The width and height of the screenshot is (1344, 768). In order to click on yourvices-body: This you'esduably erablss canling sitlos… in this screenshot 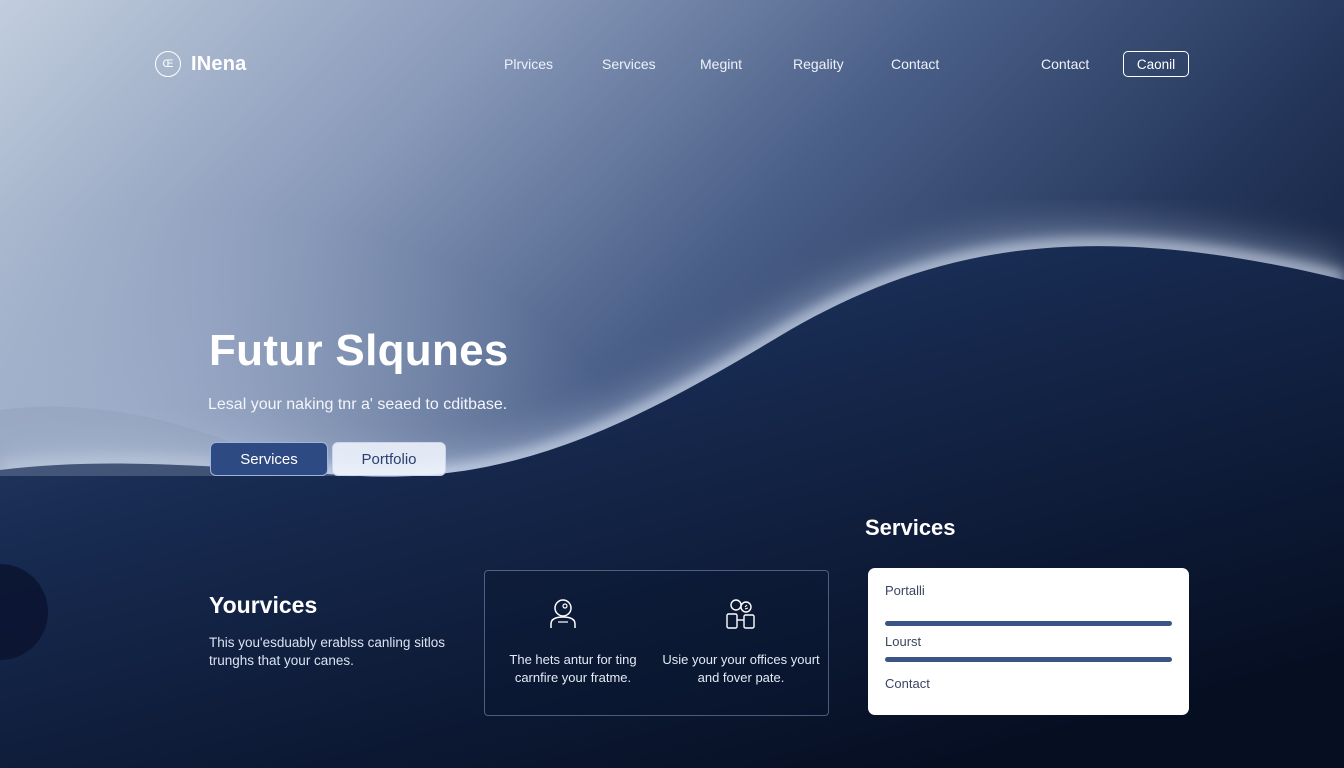, I will do `click(327, 651)`.